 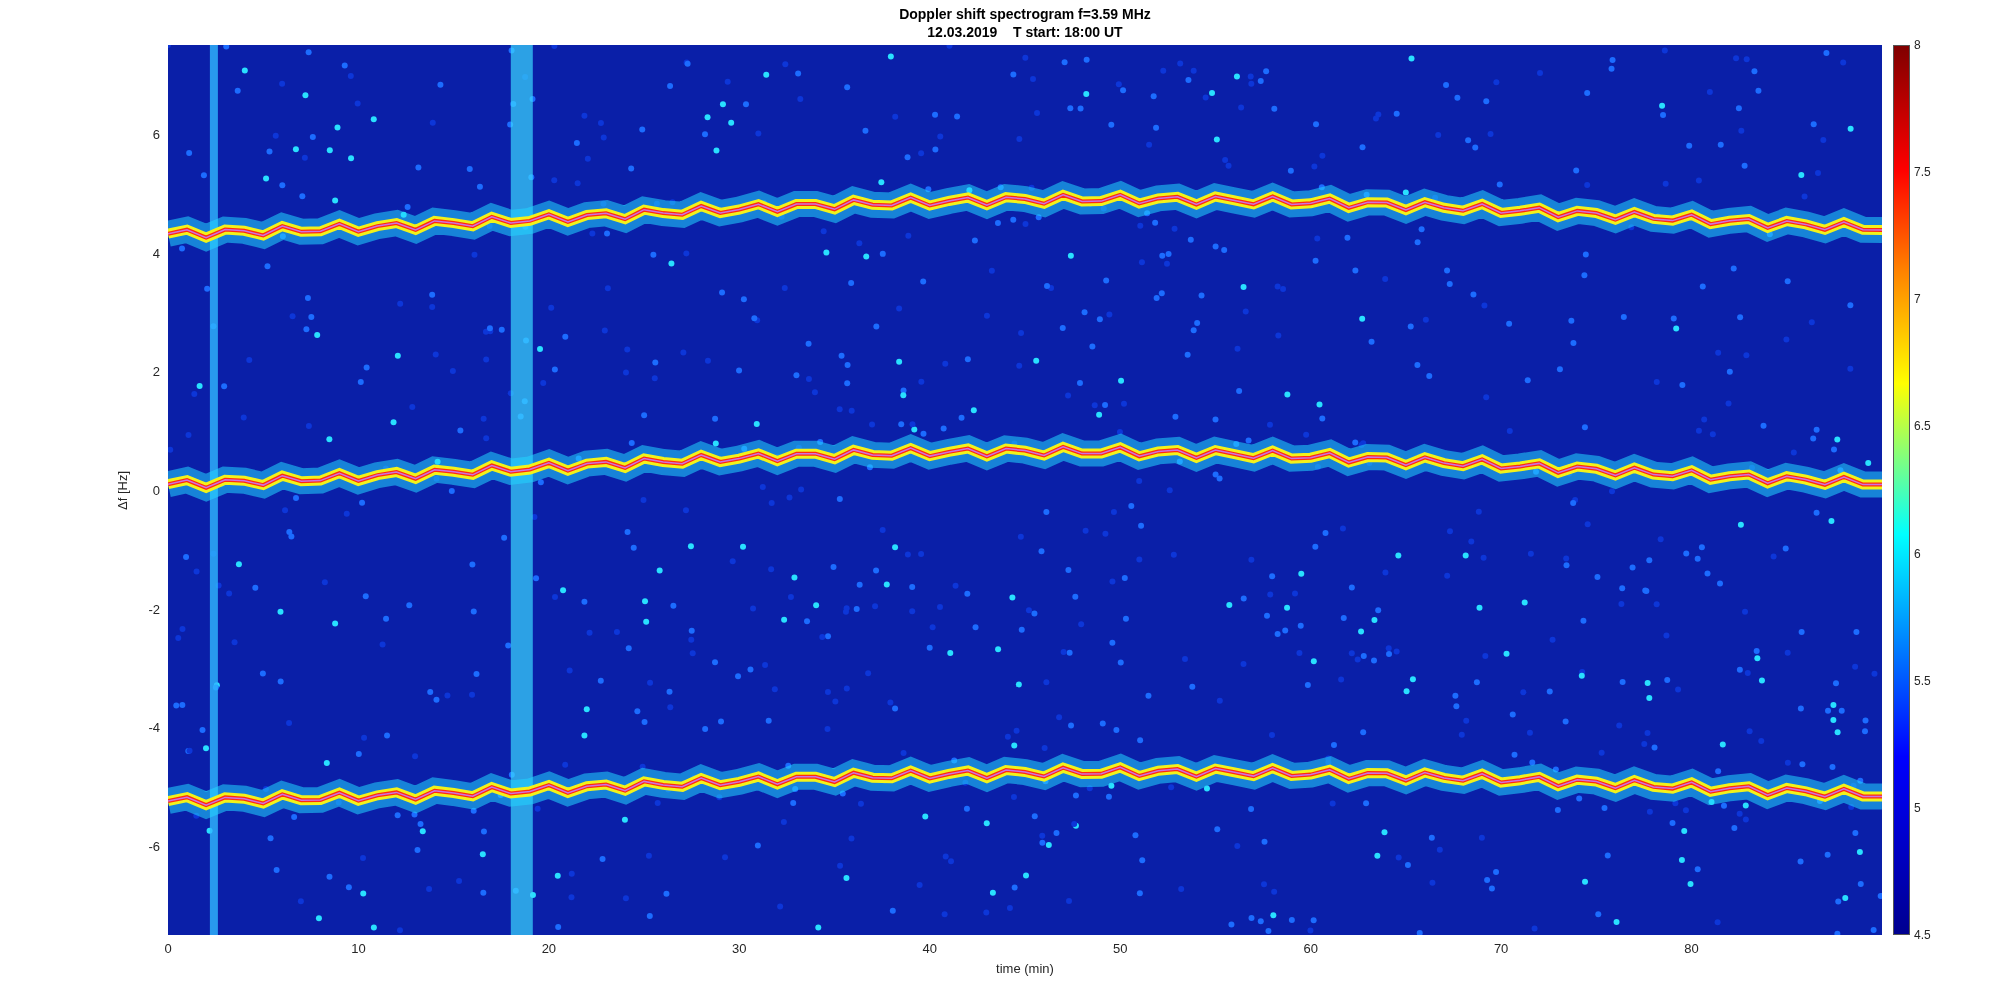 What do you see at coordinates (156, 490) in the screenshot?
I see `y-tick-label: 0` at bounding box center [156, 490].